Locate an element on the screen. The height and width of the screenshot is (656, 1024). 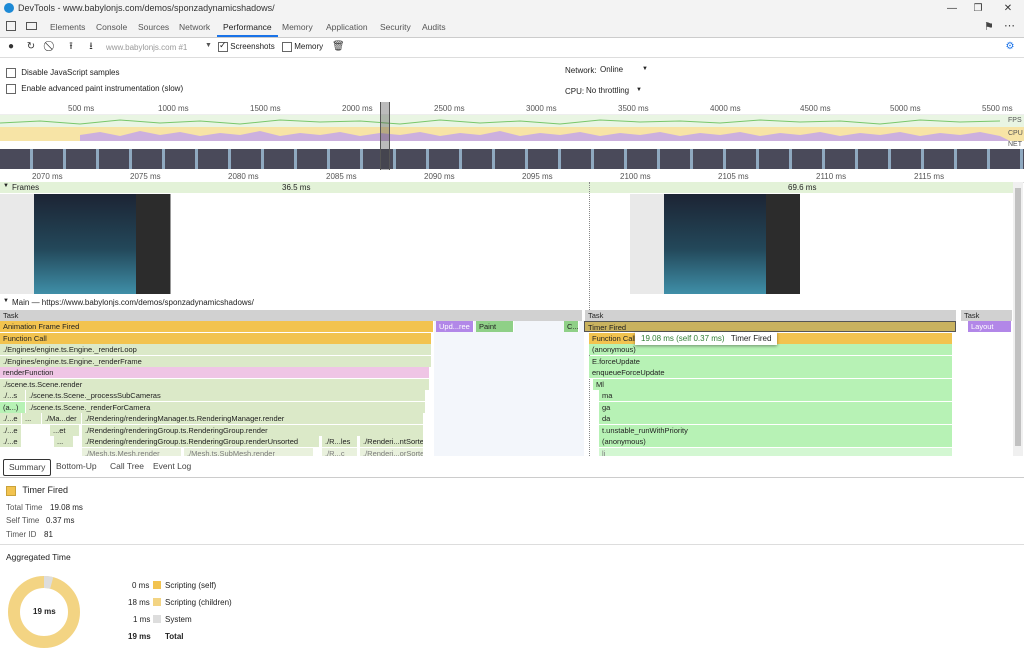
stack-short-bar: ./R...les is located at coordinates (340, 441).